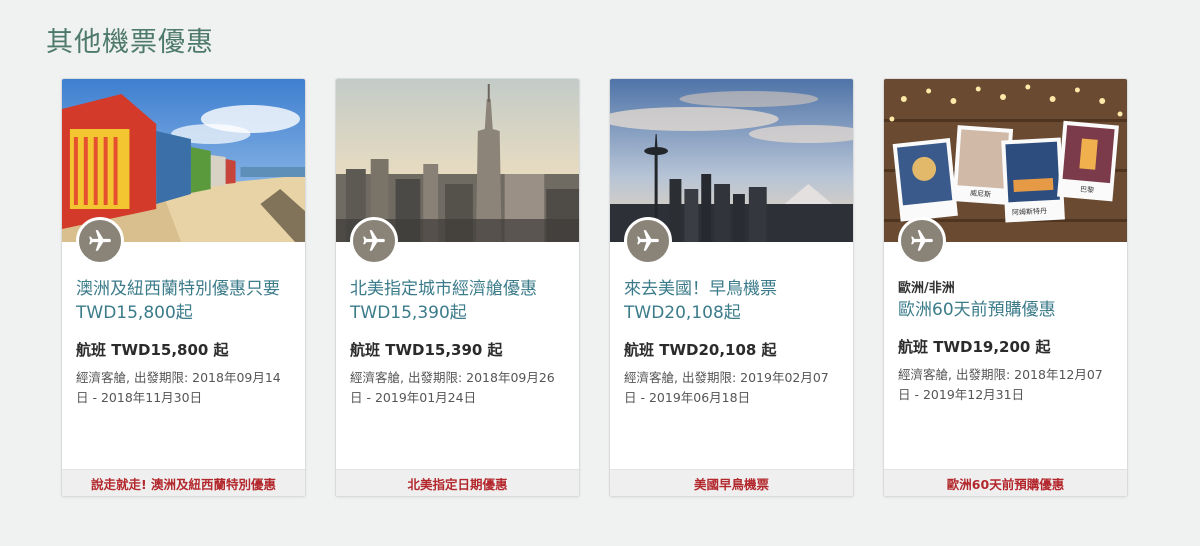  What do you see at coordinates (731, 301) in the screenshot?
I see `deal-title: 來去美國！早鳥機票TWD20,108起` at bounding box center [731, 301].